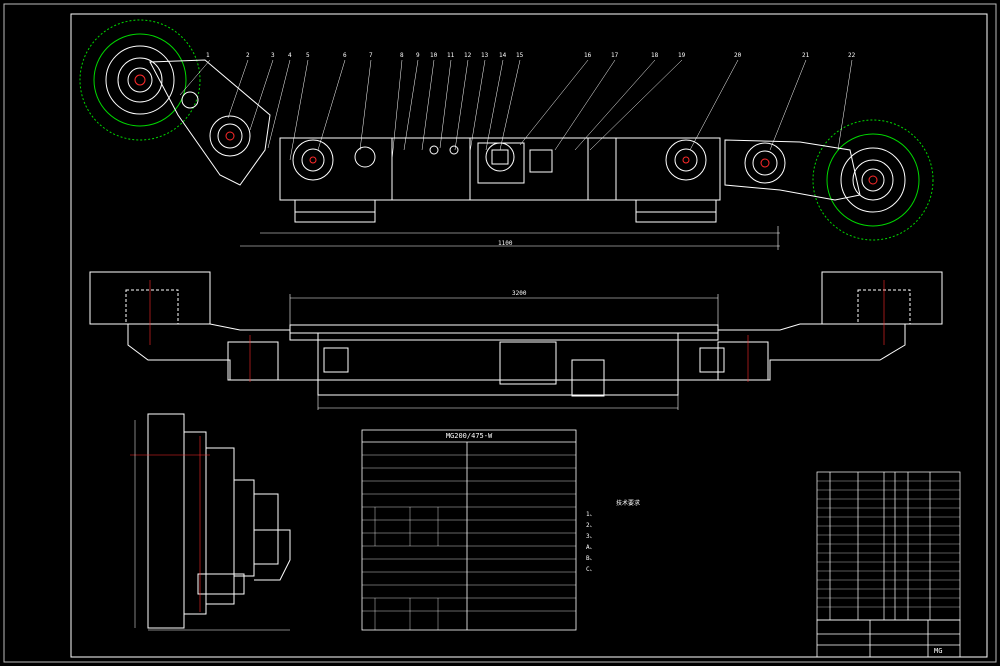  I want to click on note-c: C、, so click(591, 569).